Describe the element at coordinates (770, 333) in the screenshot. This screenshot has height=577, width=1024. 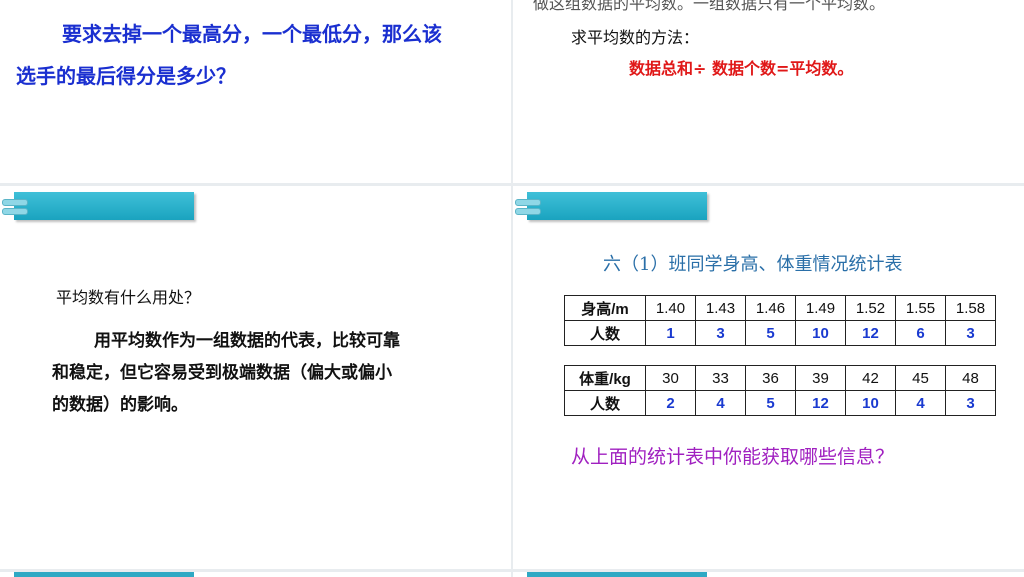
I see `height-count: 5` at that location.